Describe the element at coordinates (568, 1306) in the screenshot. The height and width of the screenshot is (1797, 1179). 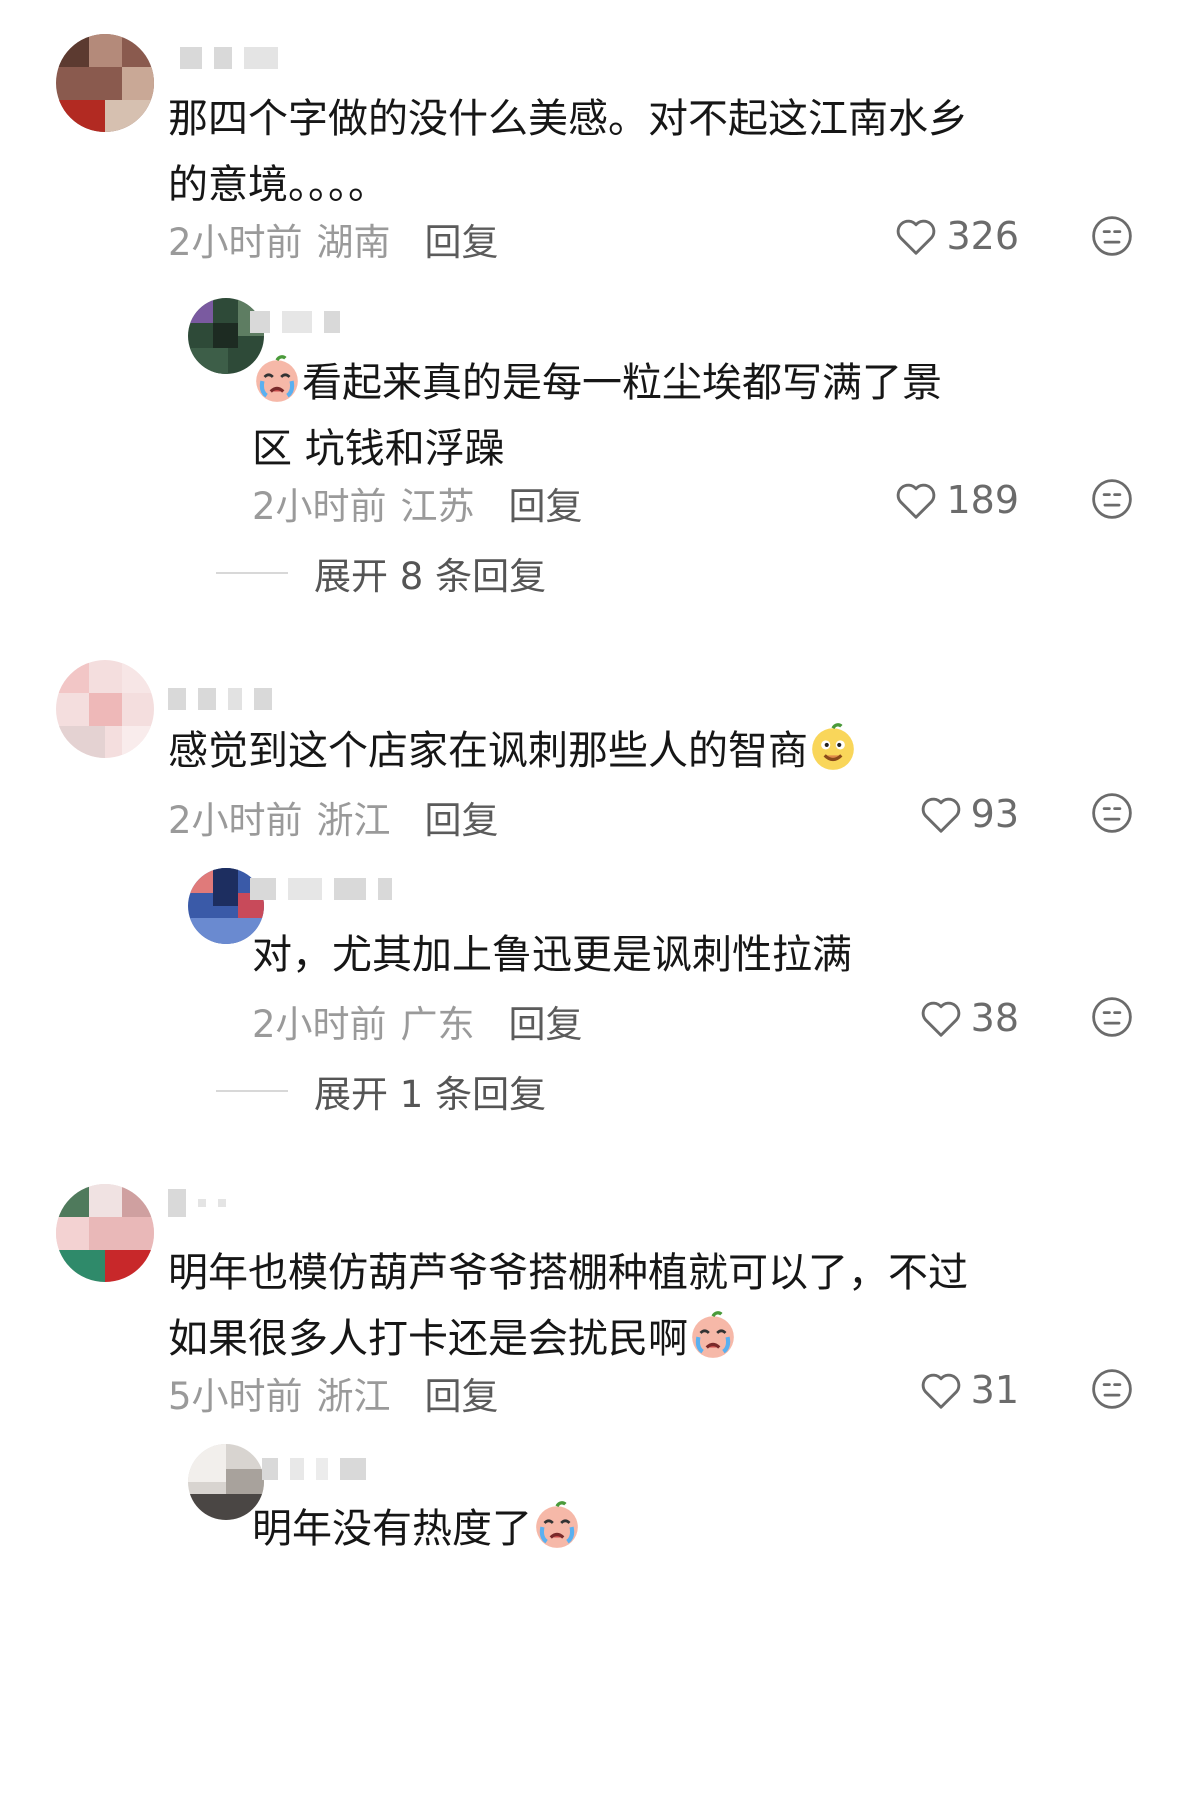
I see `comment-text: 明年也模仿葫芦爷爷搭棚种植就可以了，不过如果很多人打卡还是会扰民啊` at that location.